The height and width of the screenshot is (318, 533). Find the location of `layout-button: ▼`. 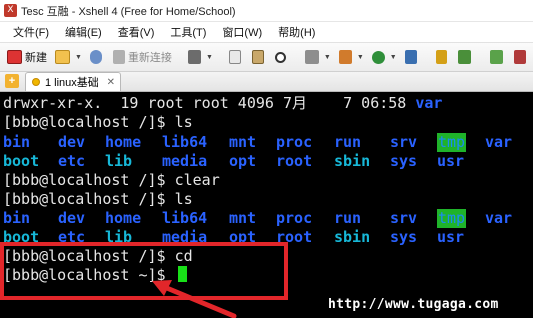

layout-button: ▼ is located at coordinates (200, 57).